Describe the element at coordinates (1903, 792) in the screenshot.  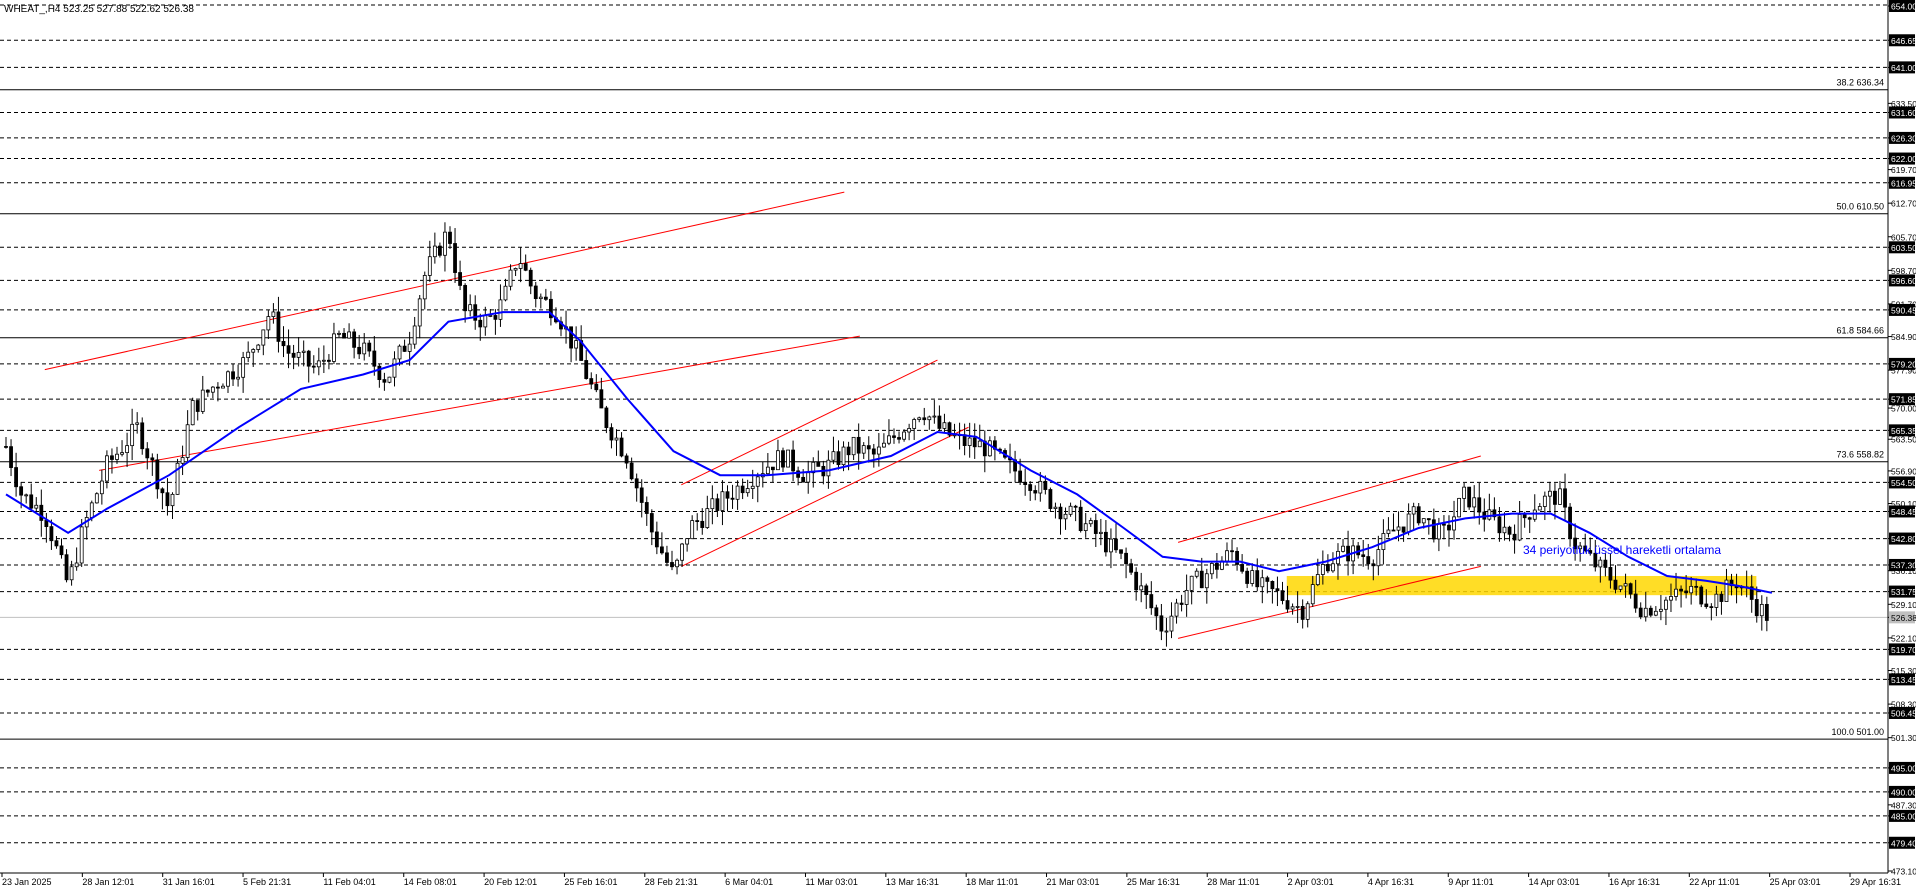
I see `y-tick-label: 490.00` at that location.